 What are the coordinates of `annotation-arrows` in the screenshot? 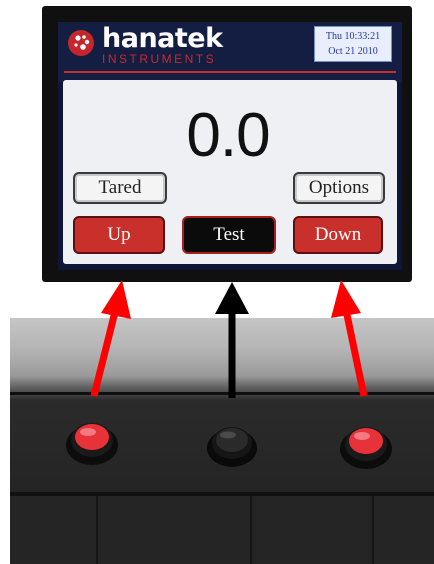 It's located at (229, 339).